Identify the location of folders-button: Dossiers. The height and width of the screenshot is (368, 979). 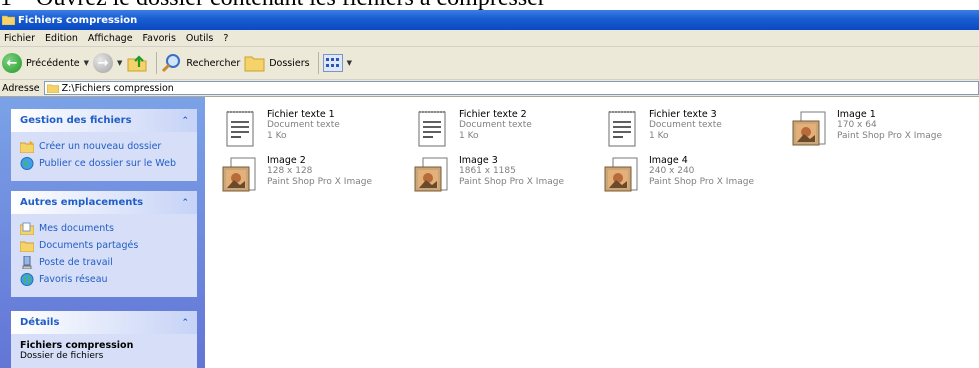
(277, 63).